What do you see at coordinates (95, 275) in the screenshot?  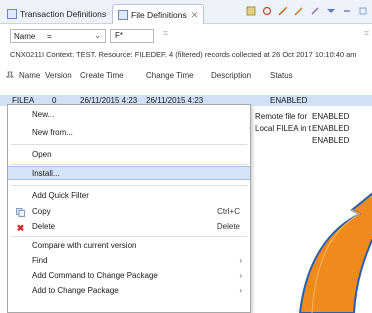 I see `menu-item-label: Add Command to Change Package` at bounding box center [95, 275].